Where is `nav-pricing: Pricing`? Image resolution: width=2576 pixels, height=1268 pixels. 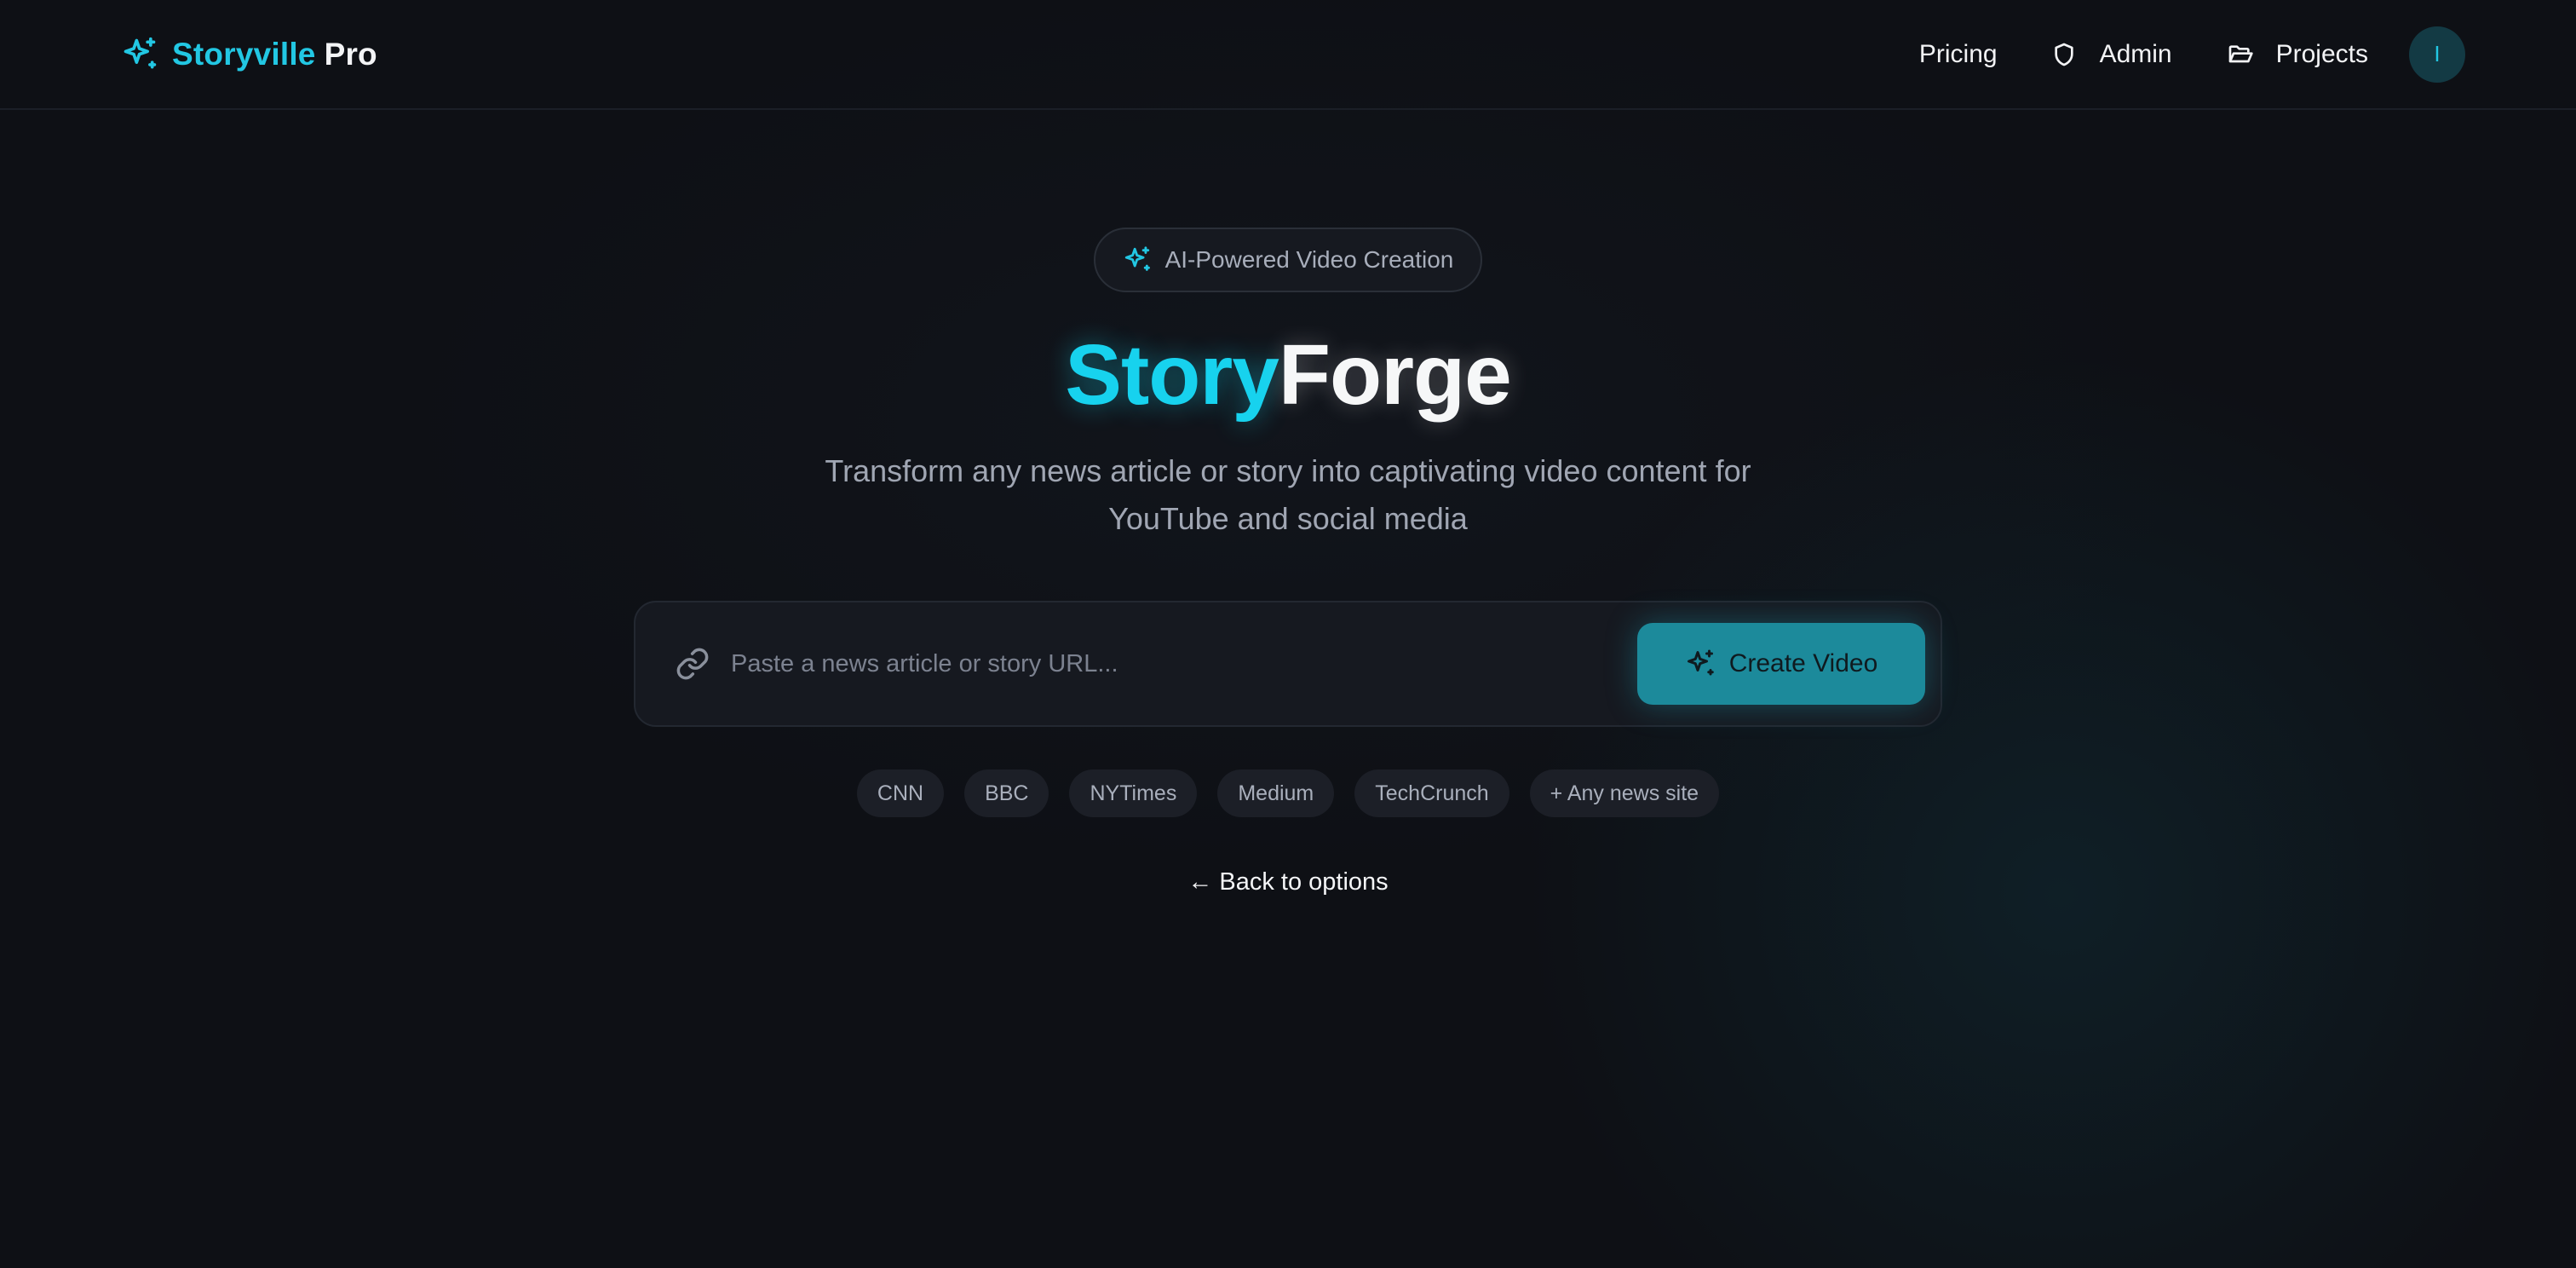
nav-pricing: Pricing is located at coordinates (1958, 54).